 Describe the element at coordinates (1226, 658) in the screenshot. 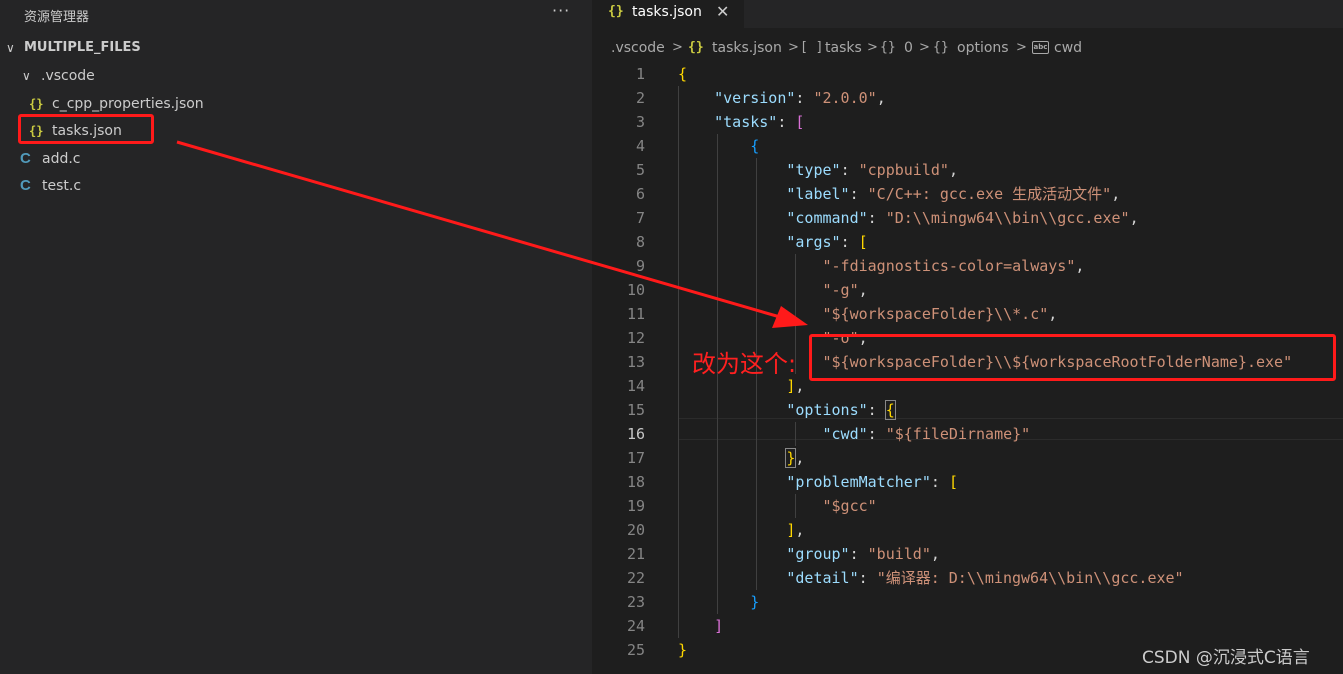

I see `watermark: CSDN @沉浸式C语言` at that location.